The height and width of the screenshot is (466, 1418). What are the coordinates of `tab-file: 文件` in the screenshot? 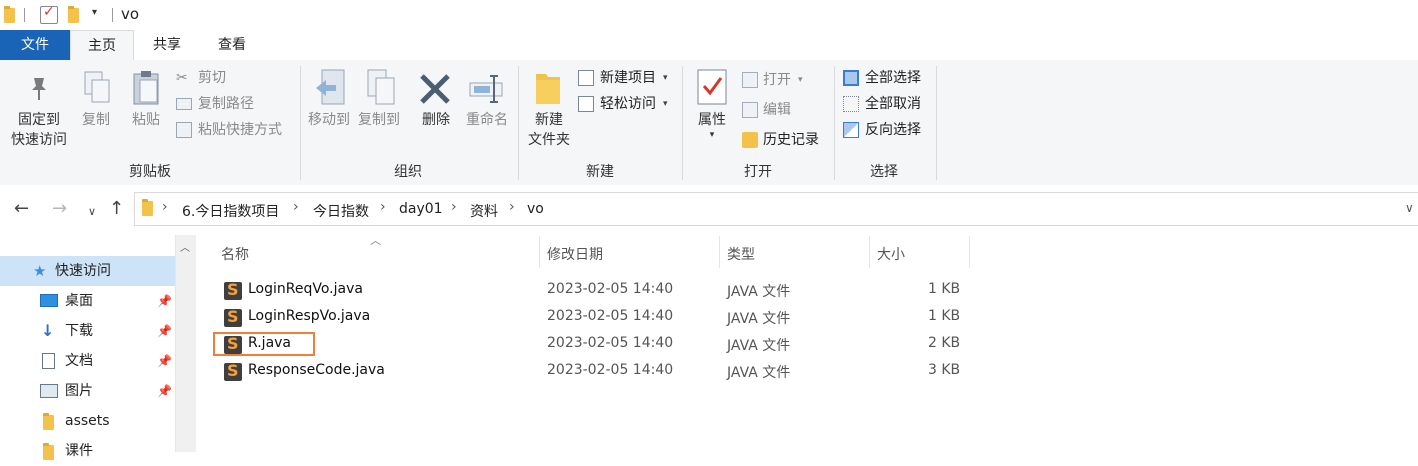 It's located at (35, 45).